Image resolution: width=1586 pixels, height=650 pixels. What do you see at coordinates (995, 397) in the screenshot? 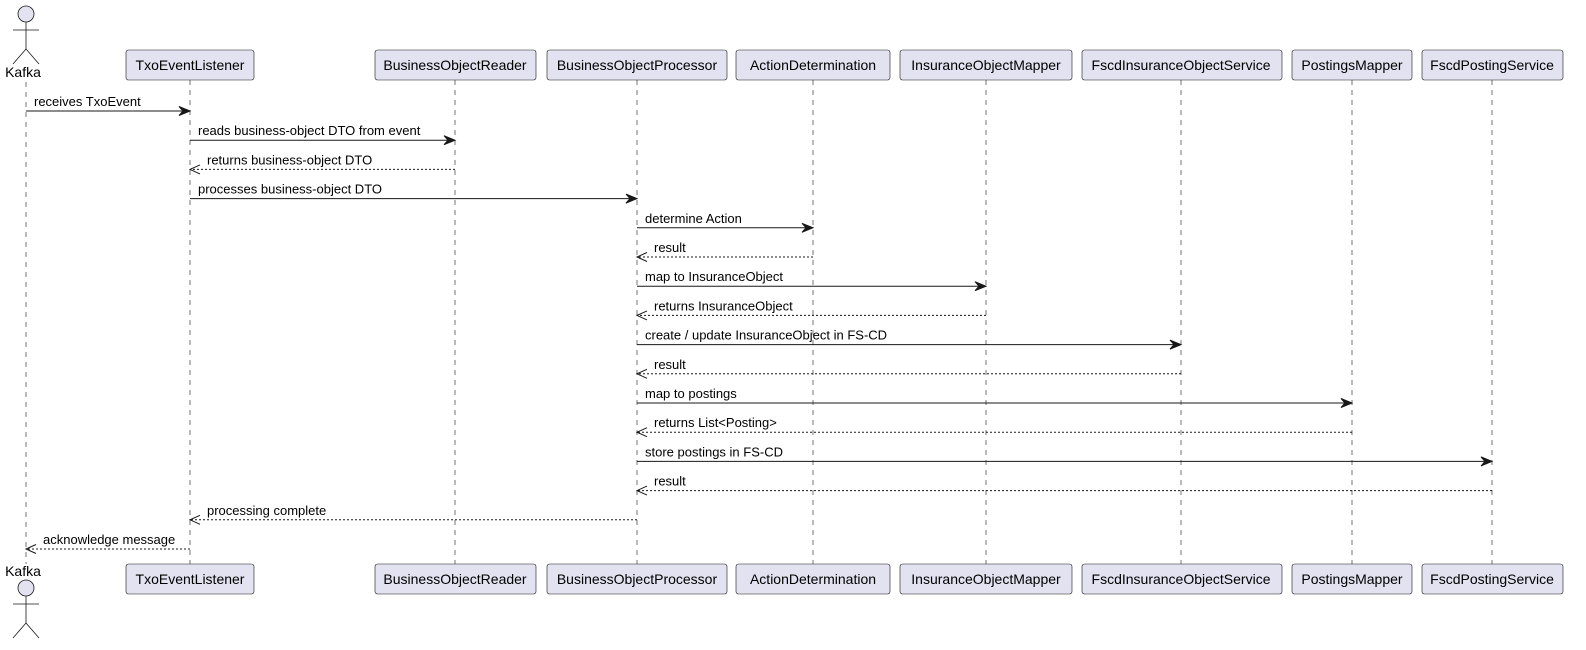
I see `message-arrow: map to postings` at bounding box center [995, 397].